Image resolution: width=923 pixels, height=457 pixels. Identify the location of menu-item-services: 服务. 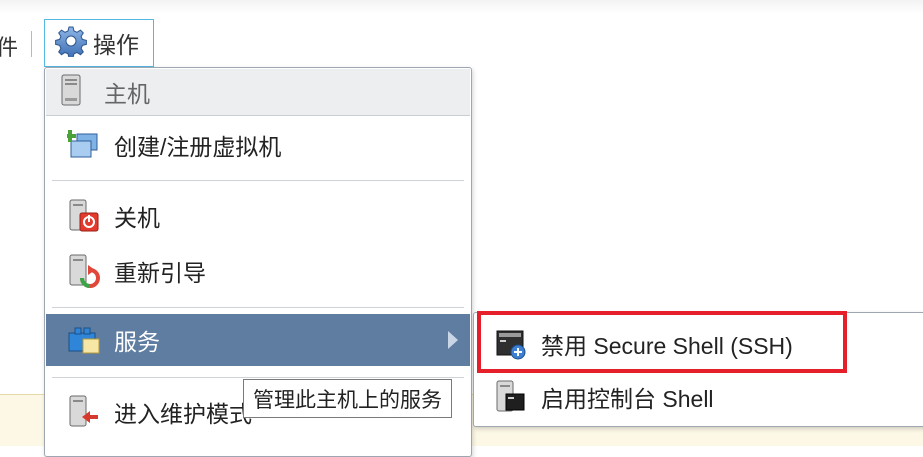
(258, 340).